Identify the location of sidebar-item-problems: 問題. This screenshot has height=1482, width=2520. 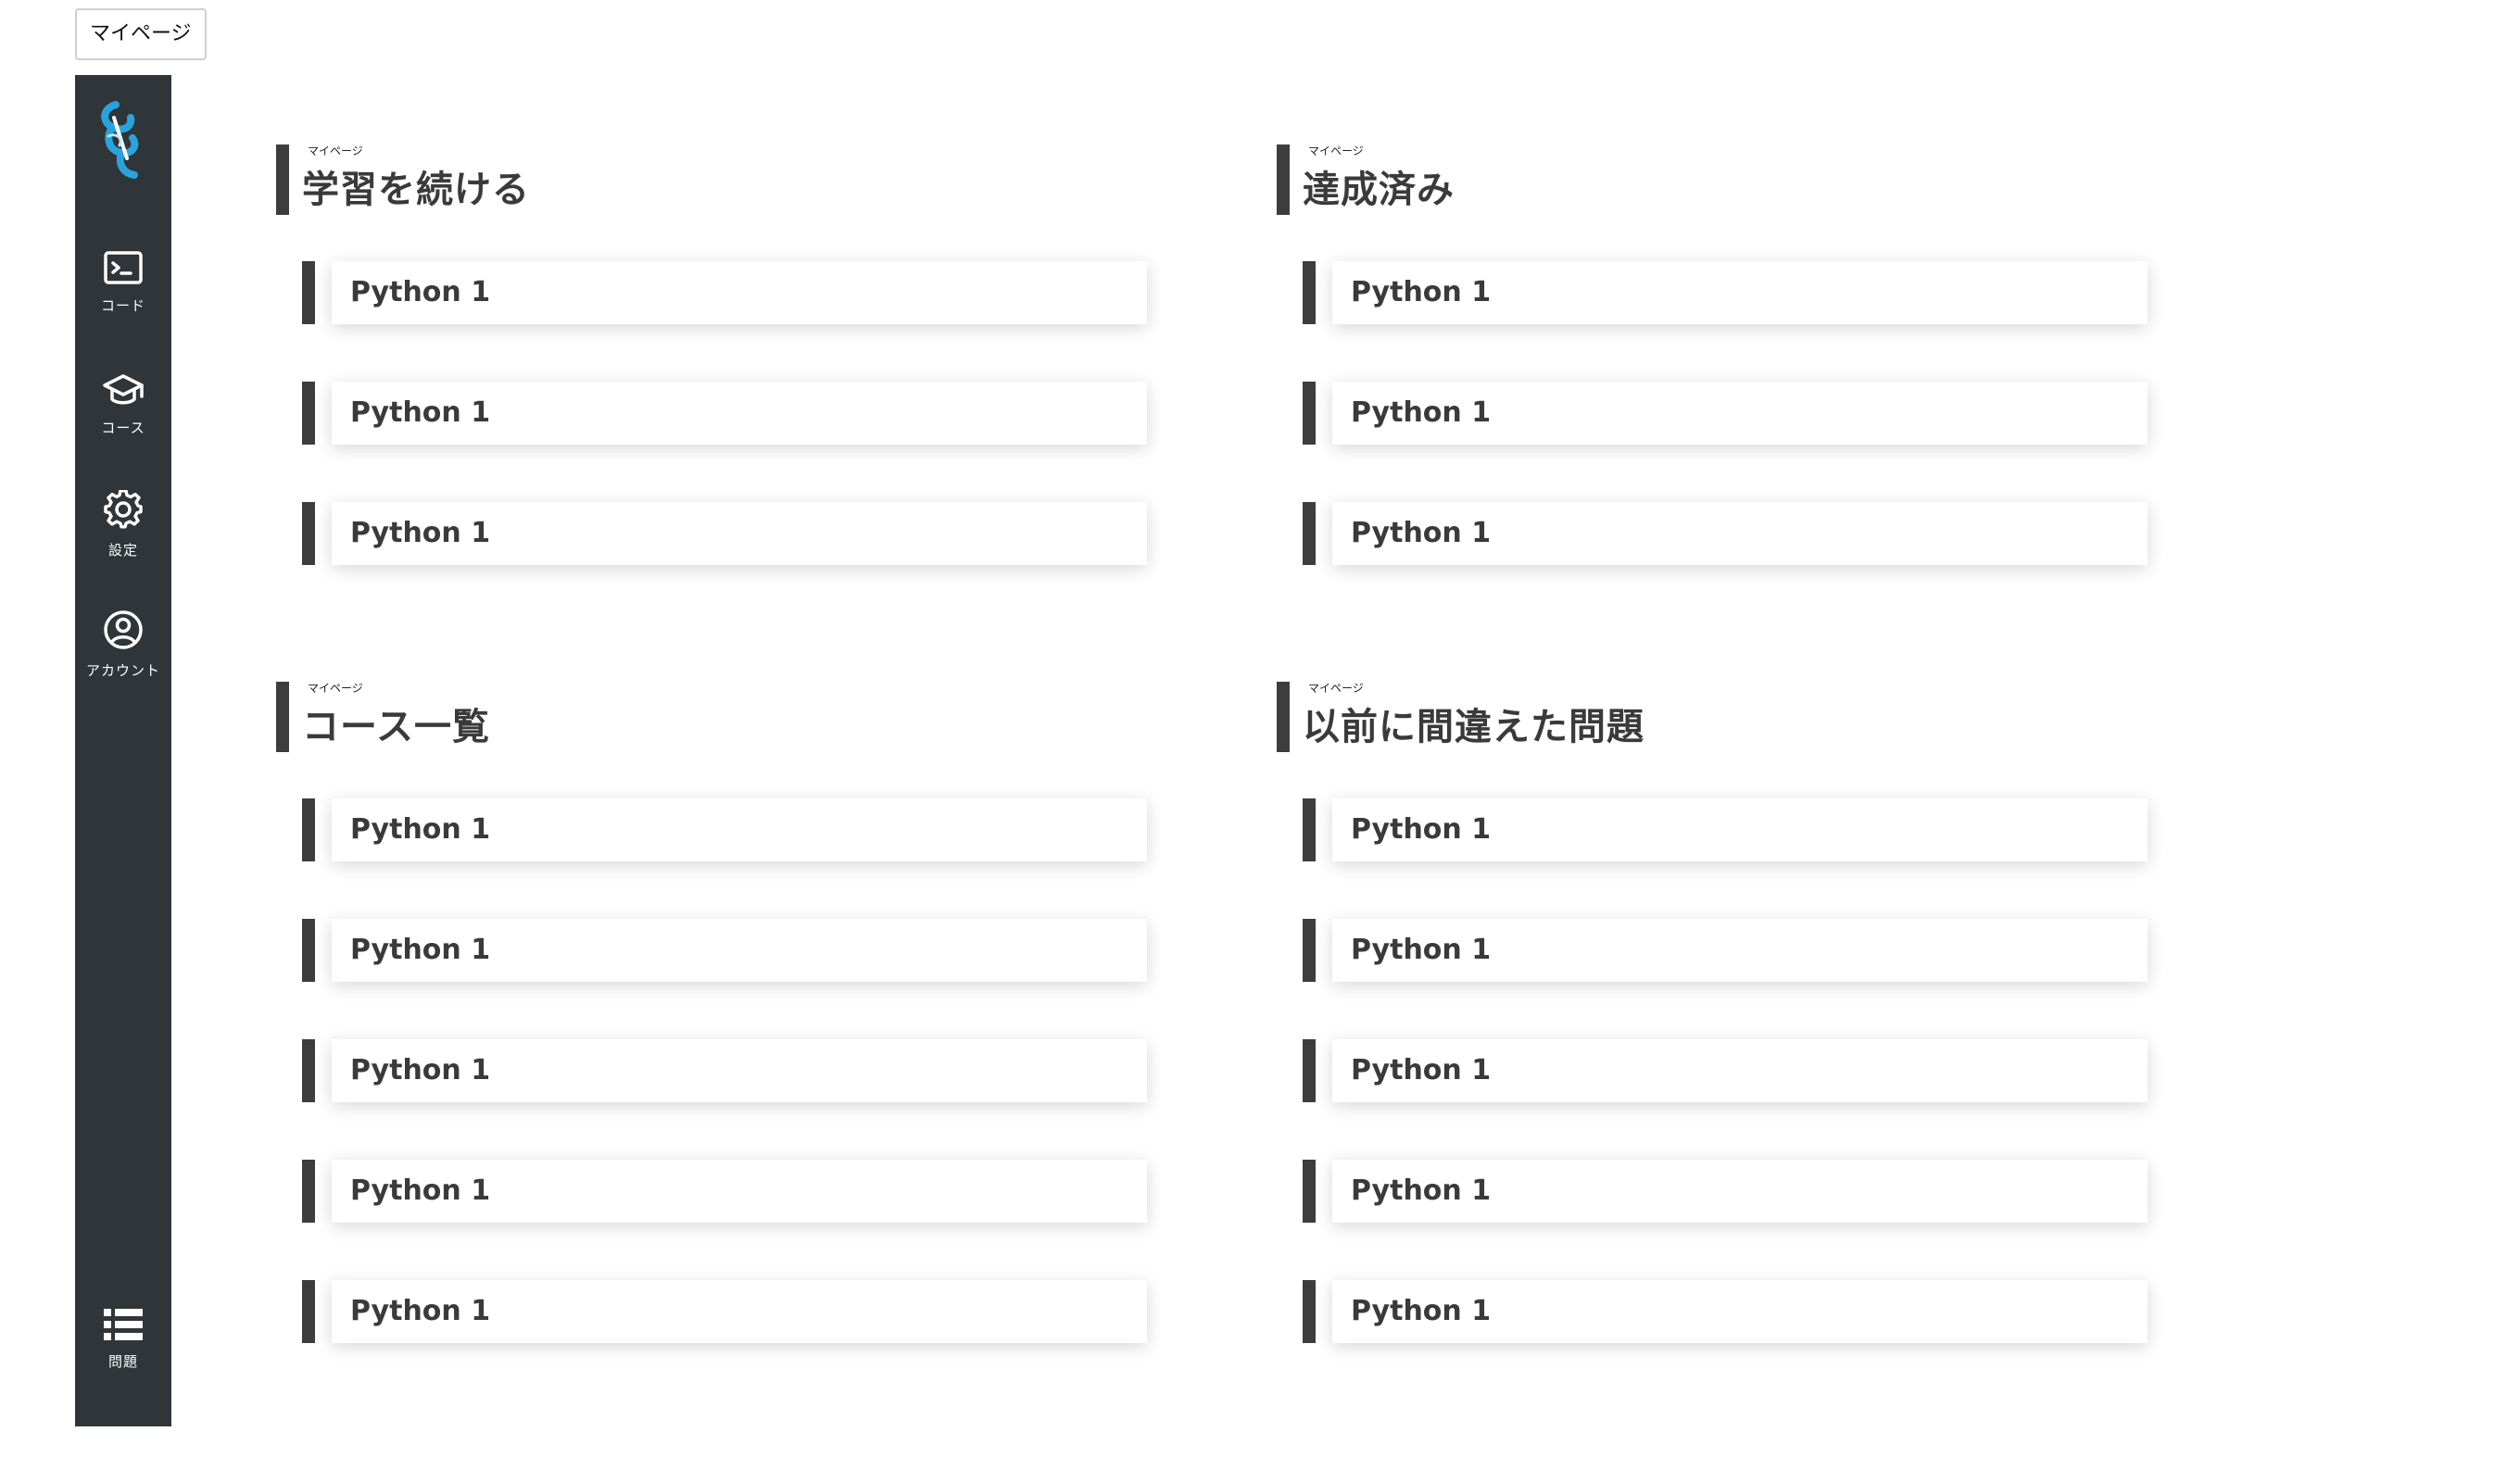
(123, 1339).